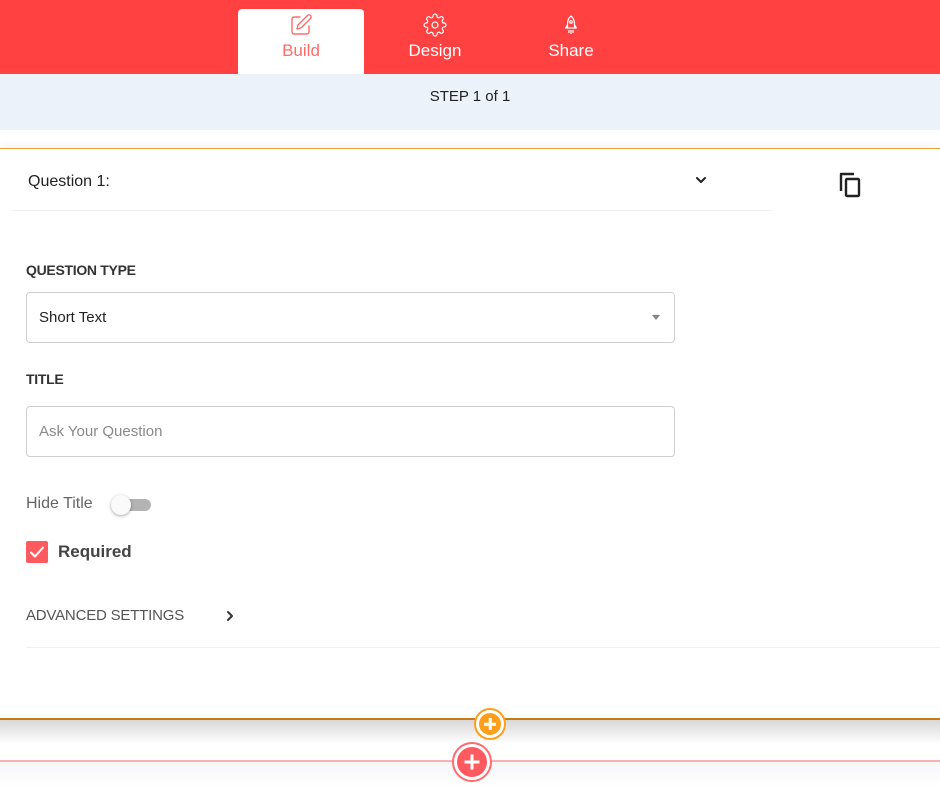  Describe the element at coordinates (350, 317) in the screenshot. I see `question-type-select: Short Text` at that location.